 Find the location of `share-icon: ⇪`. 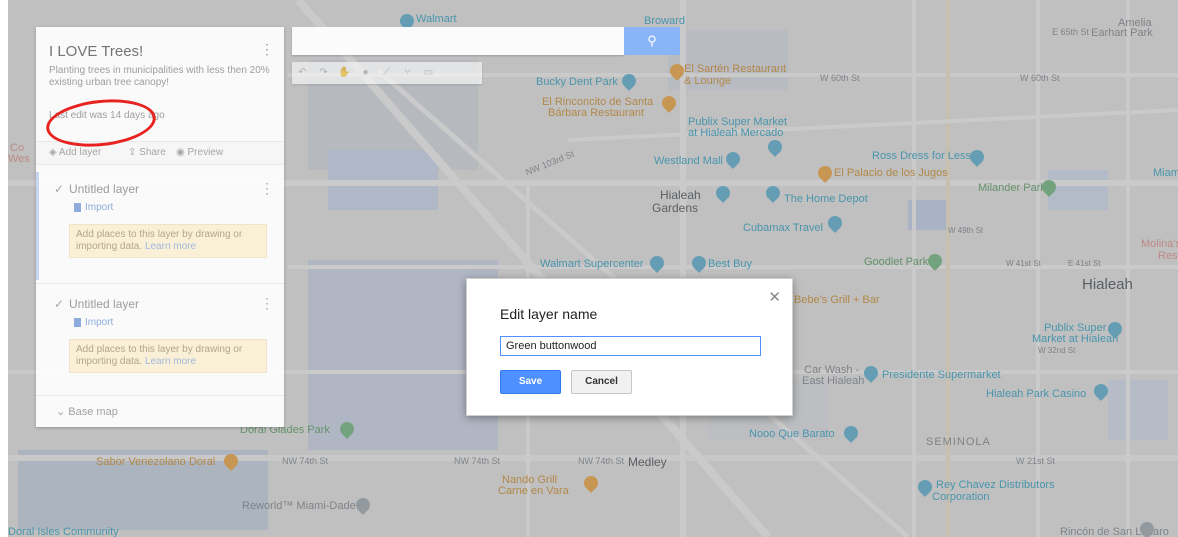

share-icon: ⇪ is located at coordinates (134, 152).